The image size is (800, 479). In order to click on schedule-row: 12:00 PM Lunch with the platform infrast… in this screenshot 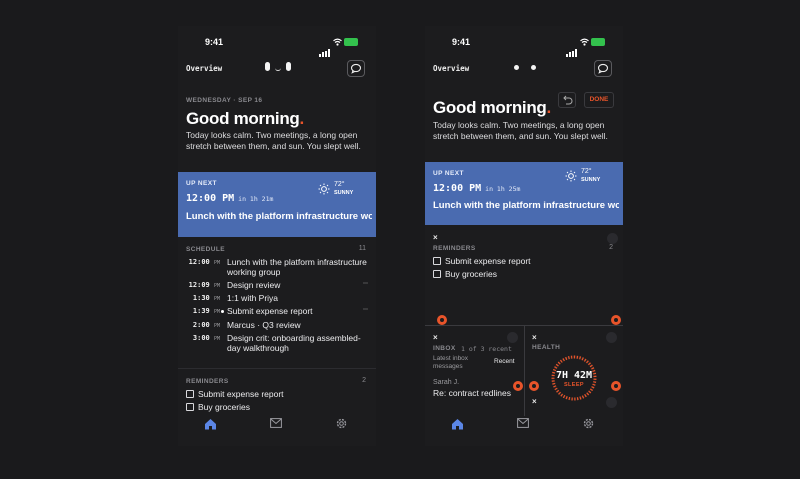, I will do `click(277, 268)`.